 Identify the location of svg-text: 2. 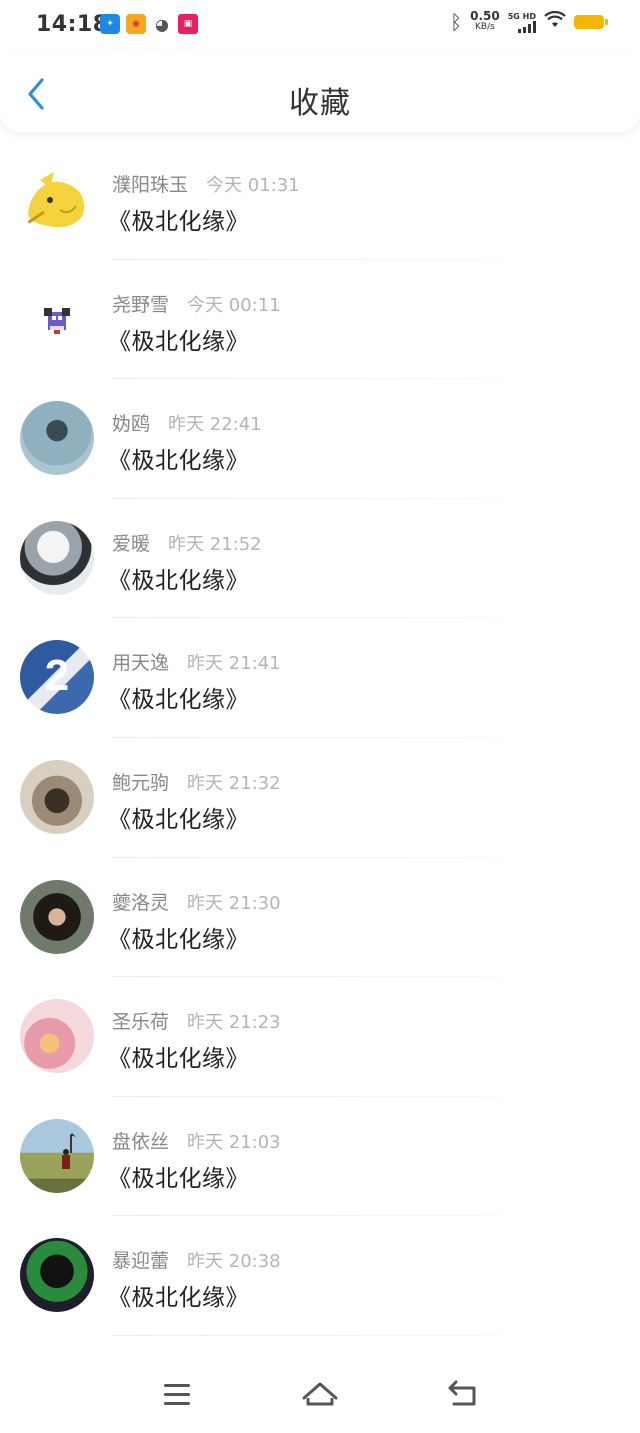
(57, 675).